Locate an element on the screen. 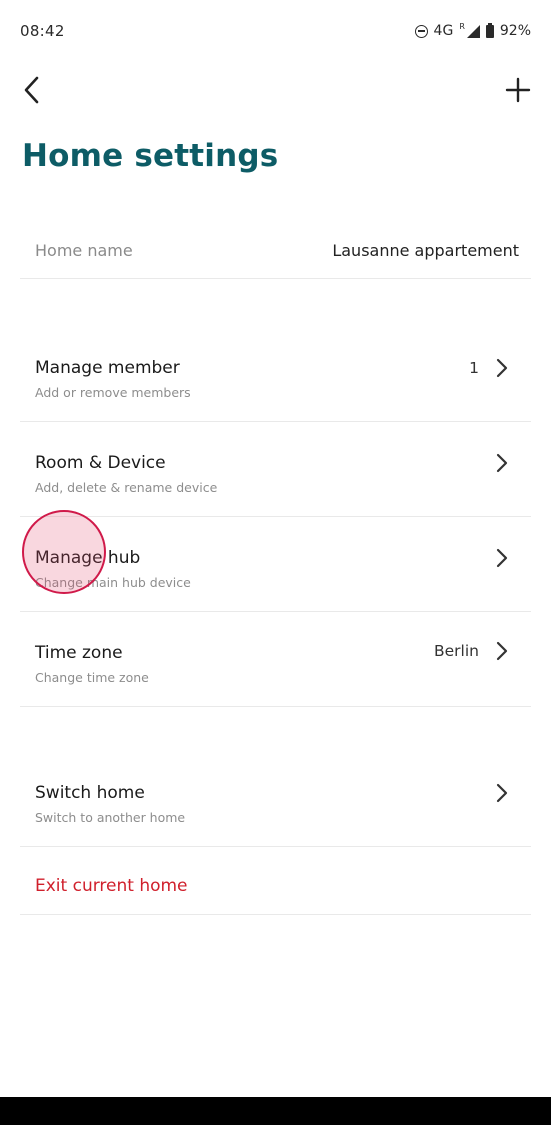  network-type: 4G is located at coordinates (443, 31).